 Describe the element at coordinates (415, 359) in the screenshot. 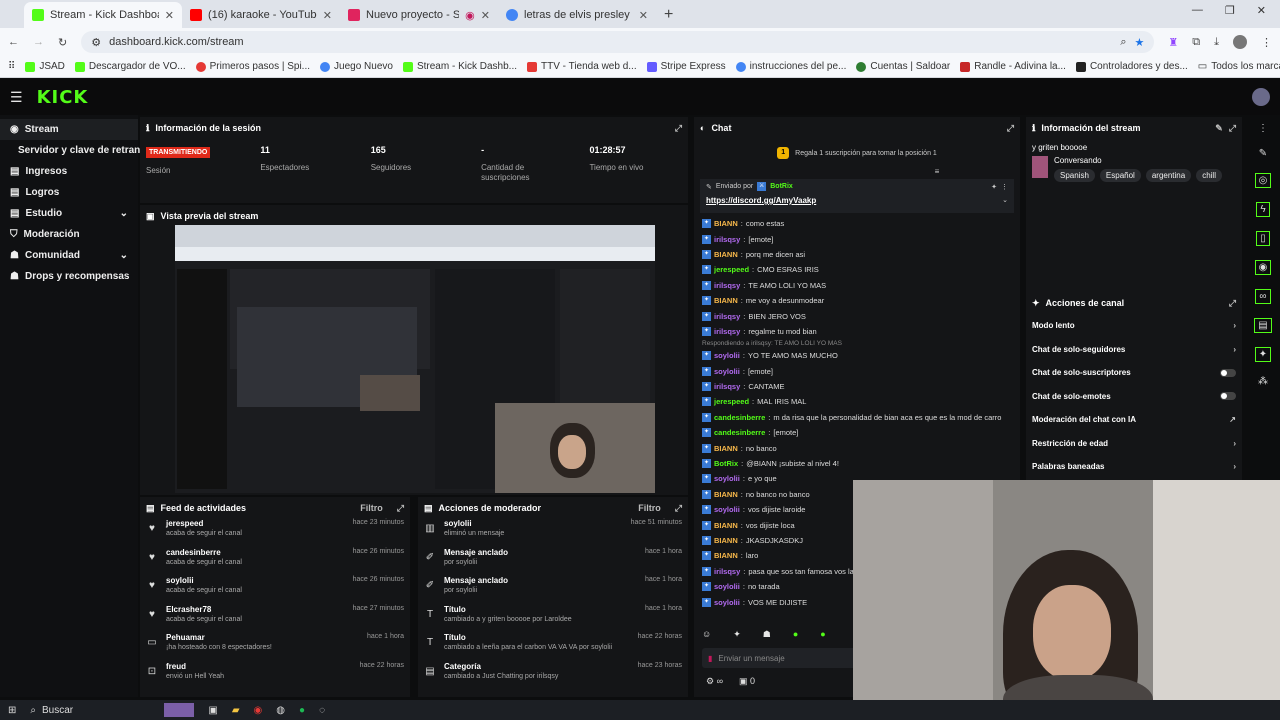

I see `stream-preview-video` at that location.